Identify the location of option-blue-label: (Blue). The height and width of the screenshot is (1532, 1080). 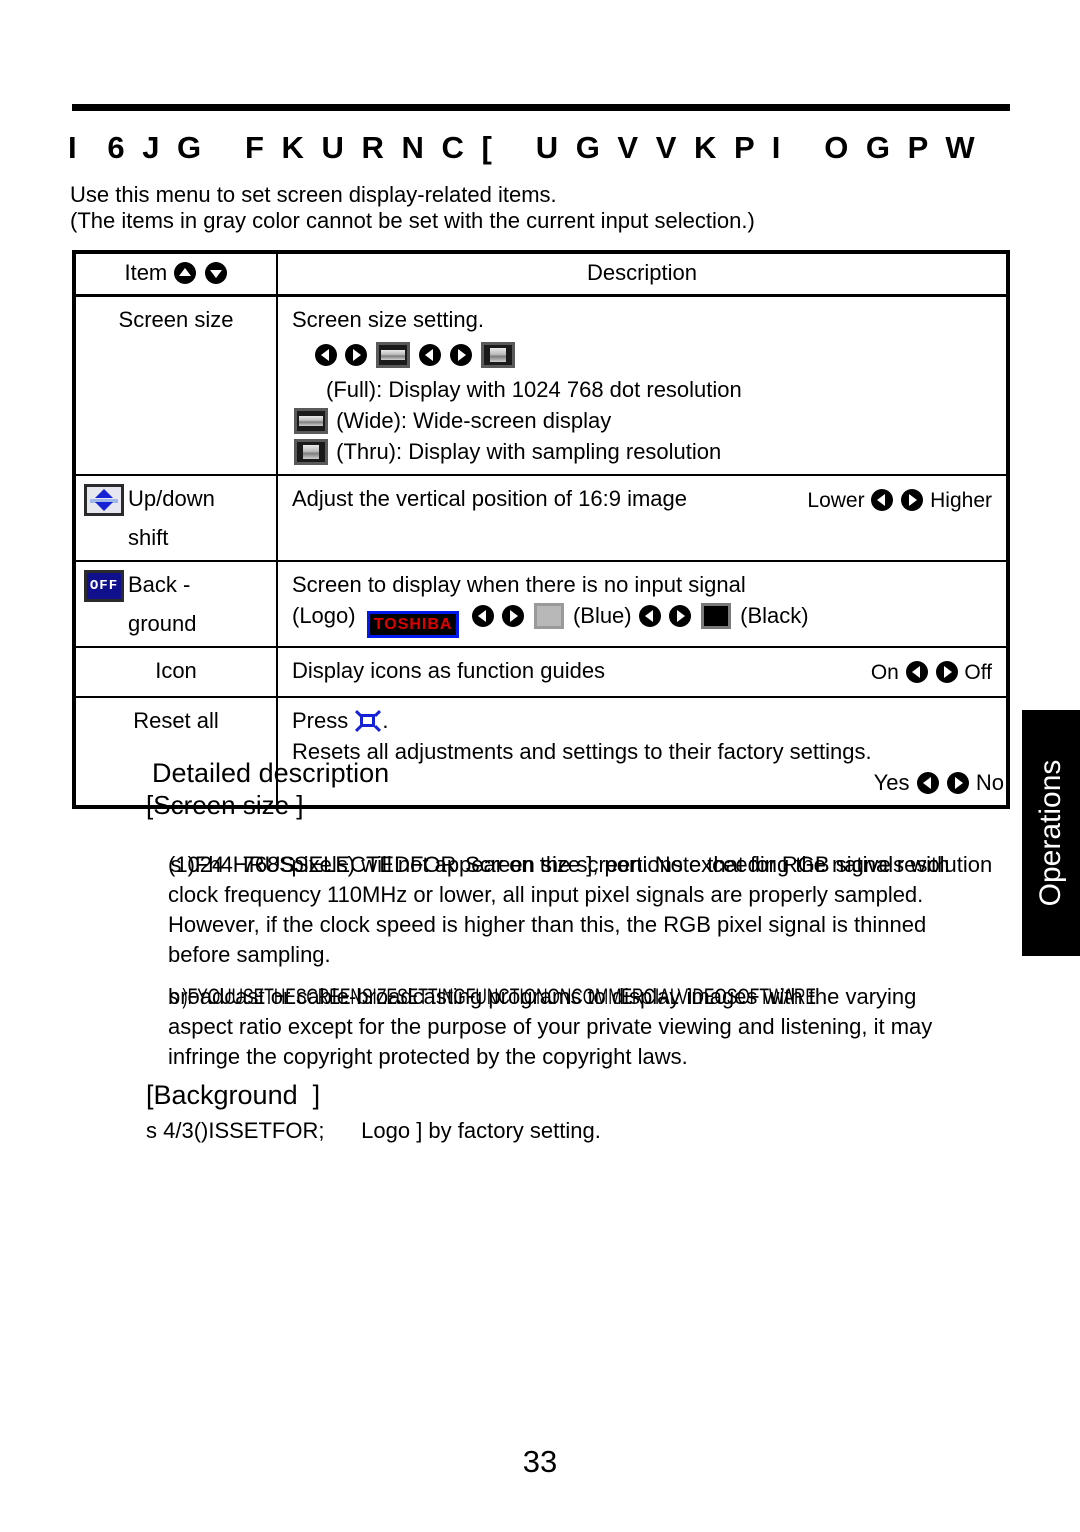
(602, 615).